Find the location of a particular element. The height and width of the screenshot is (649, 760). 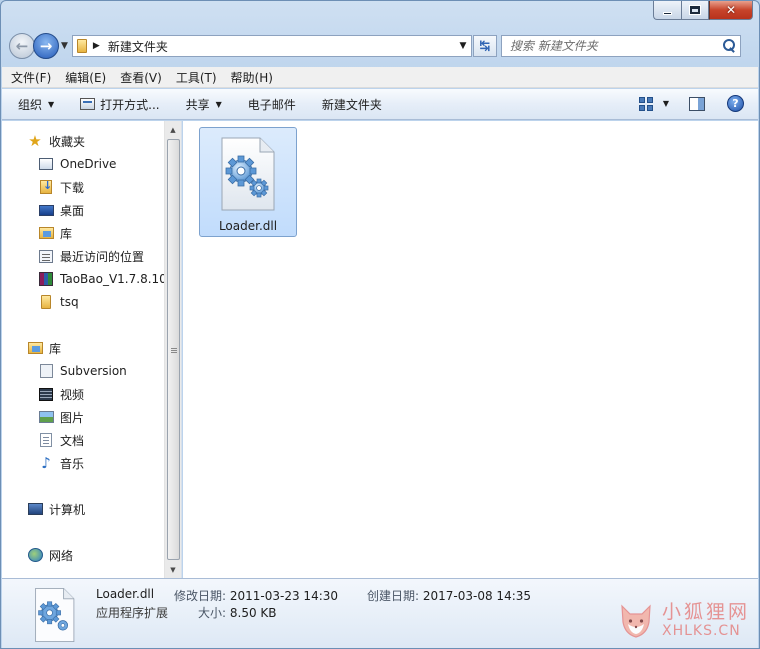

organize-button: 组织 ▼ is located at coordinates (36, 104).